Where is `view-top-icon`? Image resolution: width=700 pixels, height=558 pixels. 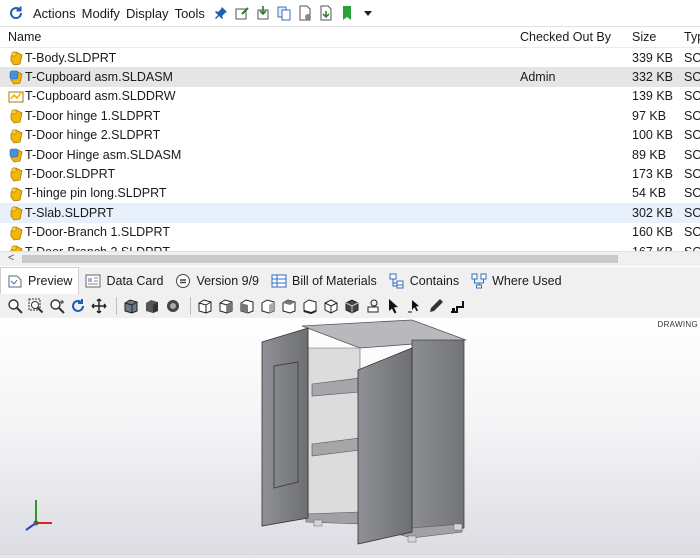
view-top-icon is located at coordinates (288, 306).